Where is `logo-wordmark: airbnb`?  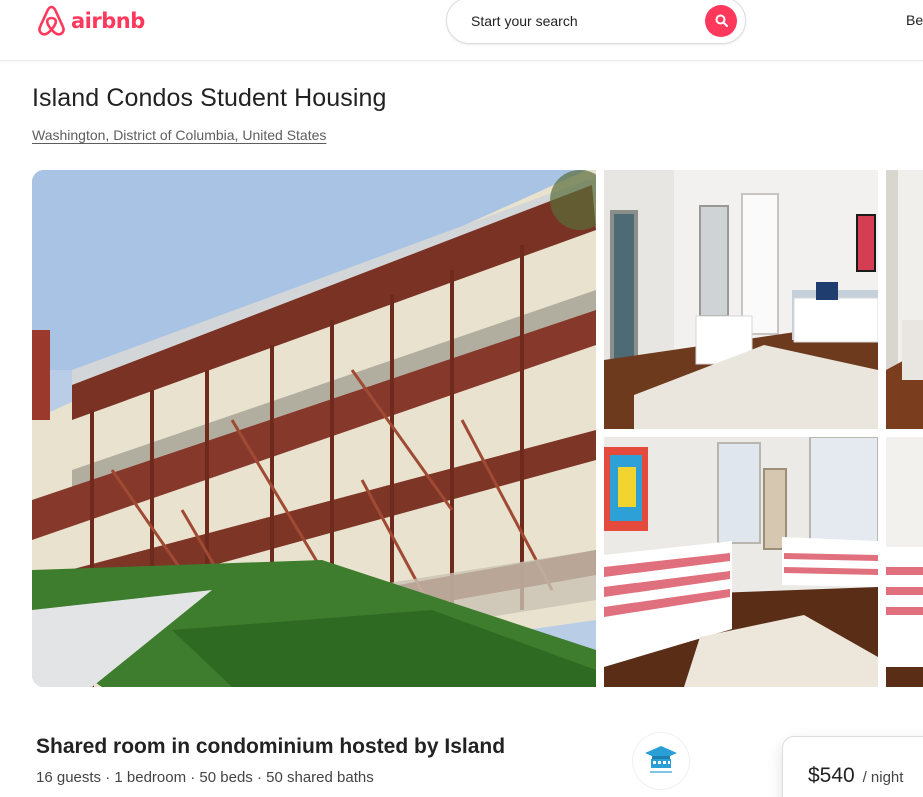 logo-wordmark: airbnb is located at coordinates (108, 20).